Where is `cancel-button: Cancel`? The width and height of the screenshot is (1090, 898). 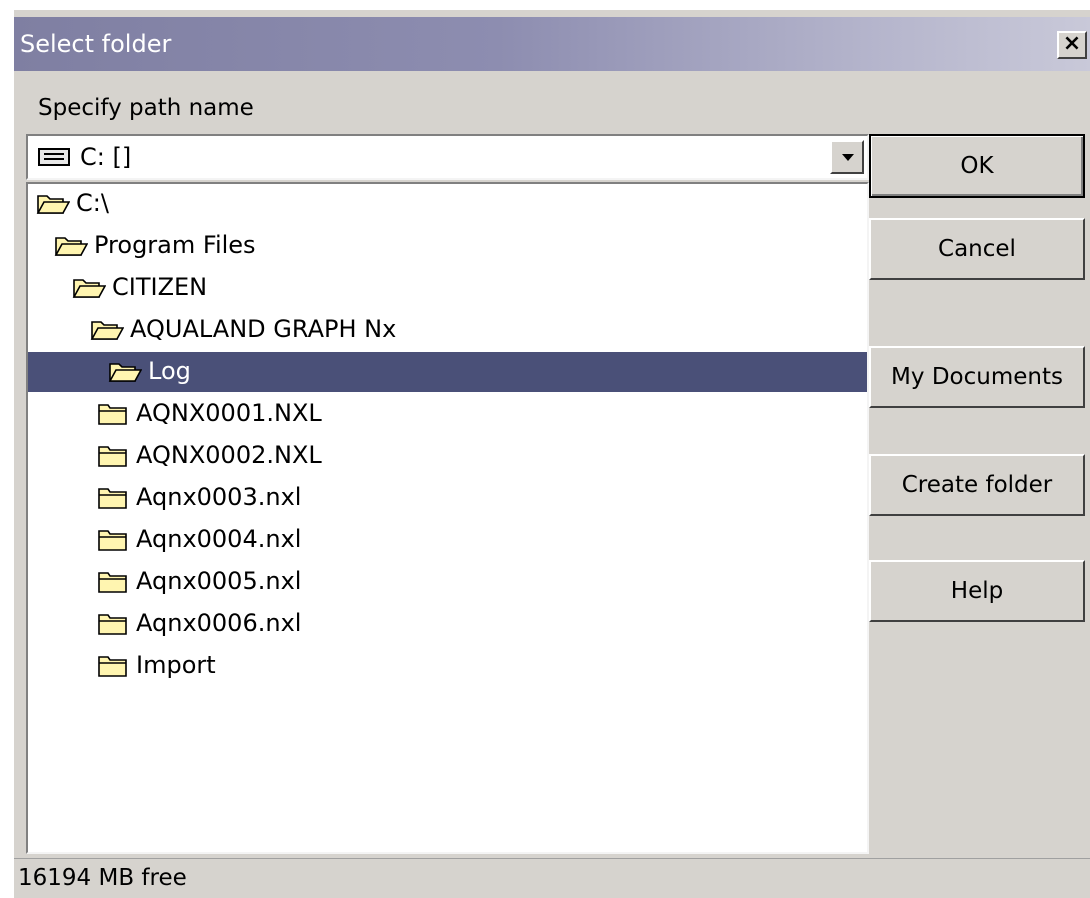
cancel-button: Cancel is located at coordinates (977, 249).